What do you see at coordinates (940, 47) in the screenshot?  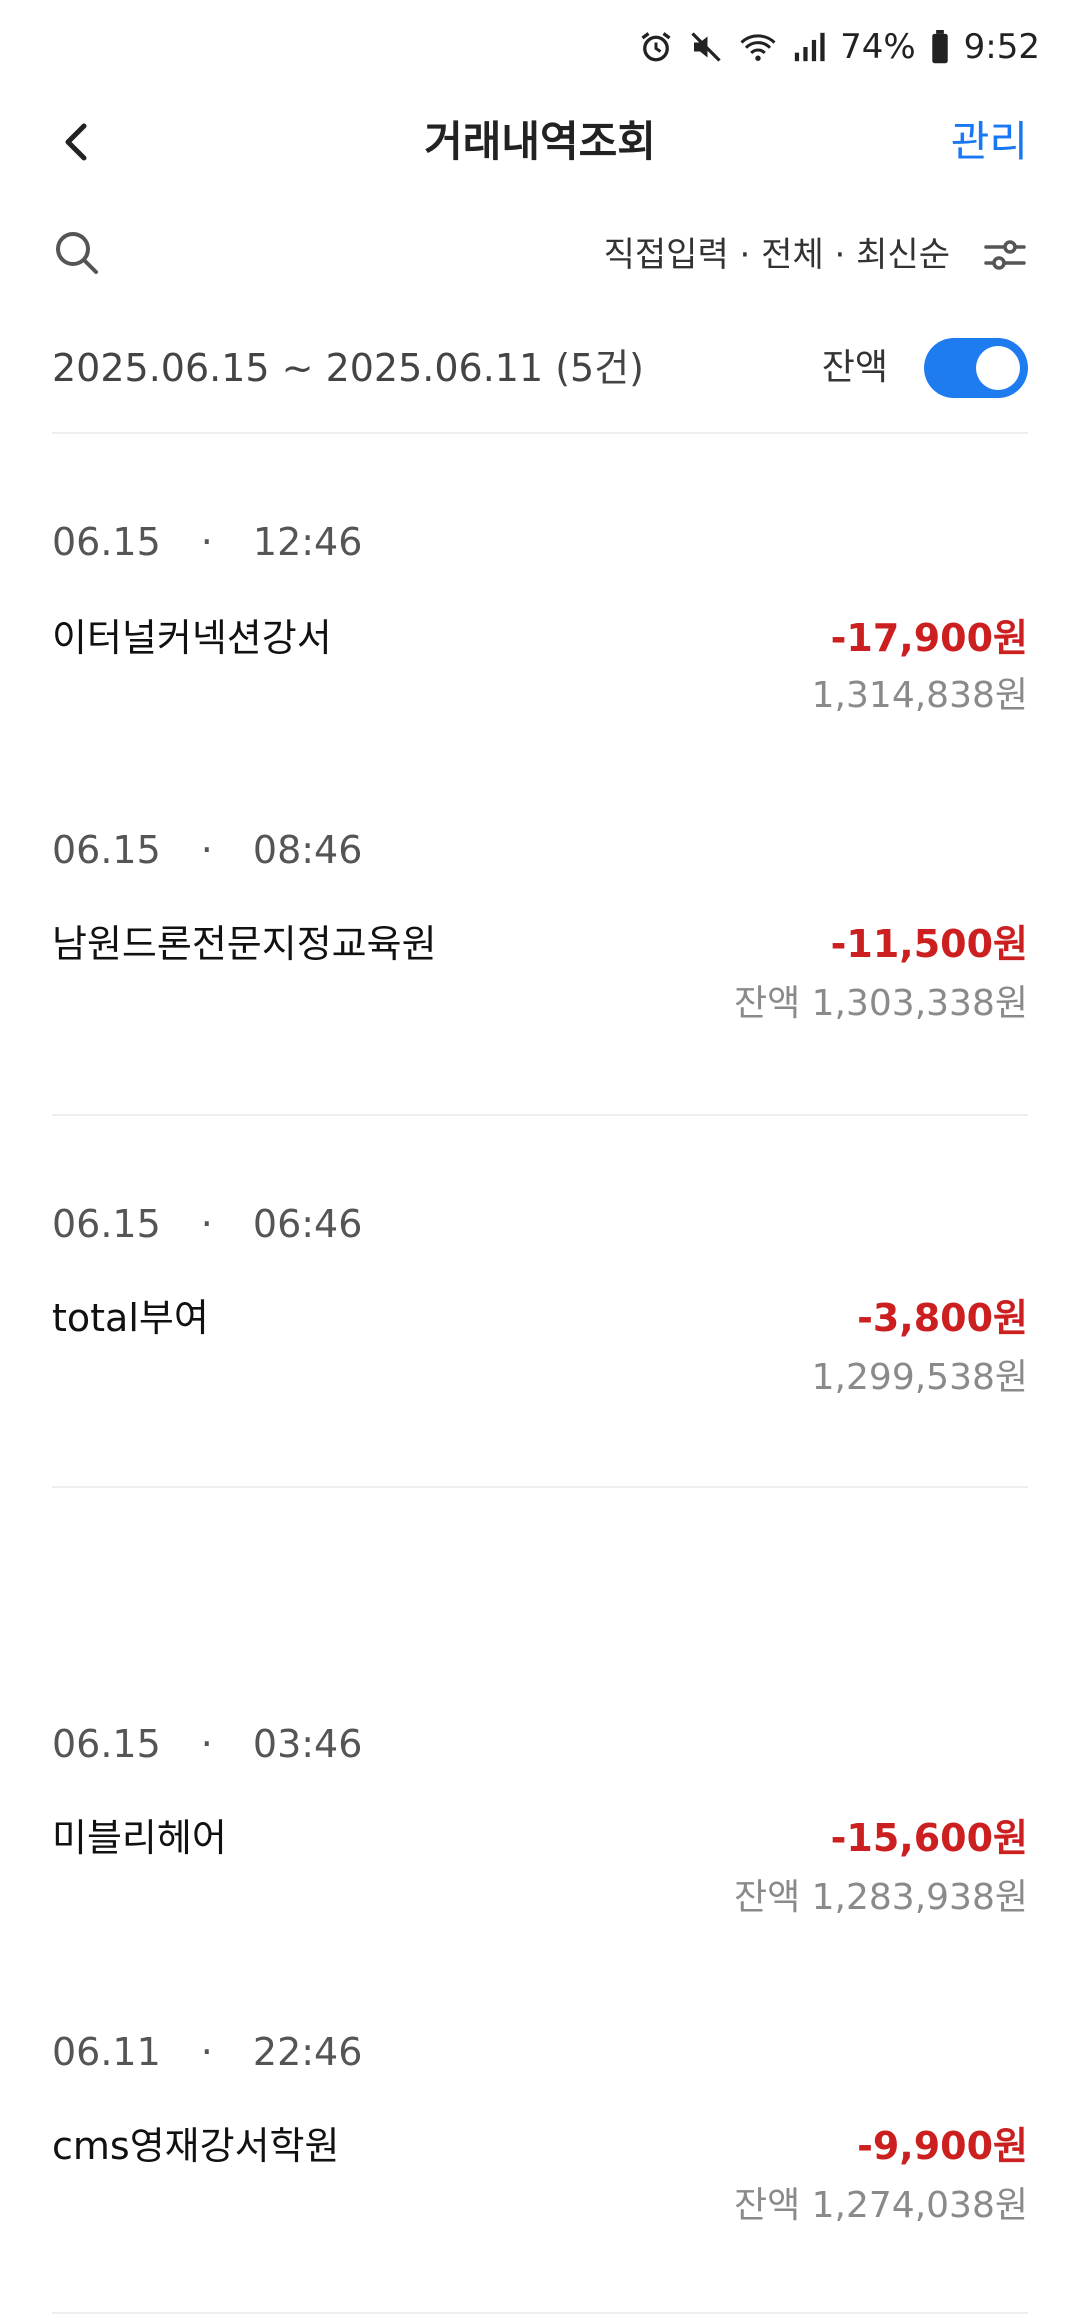 I see `battery-icon` at bounding box center [940, 47].